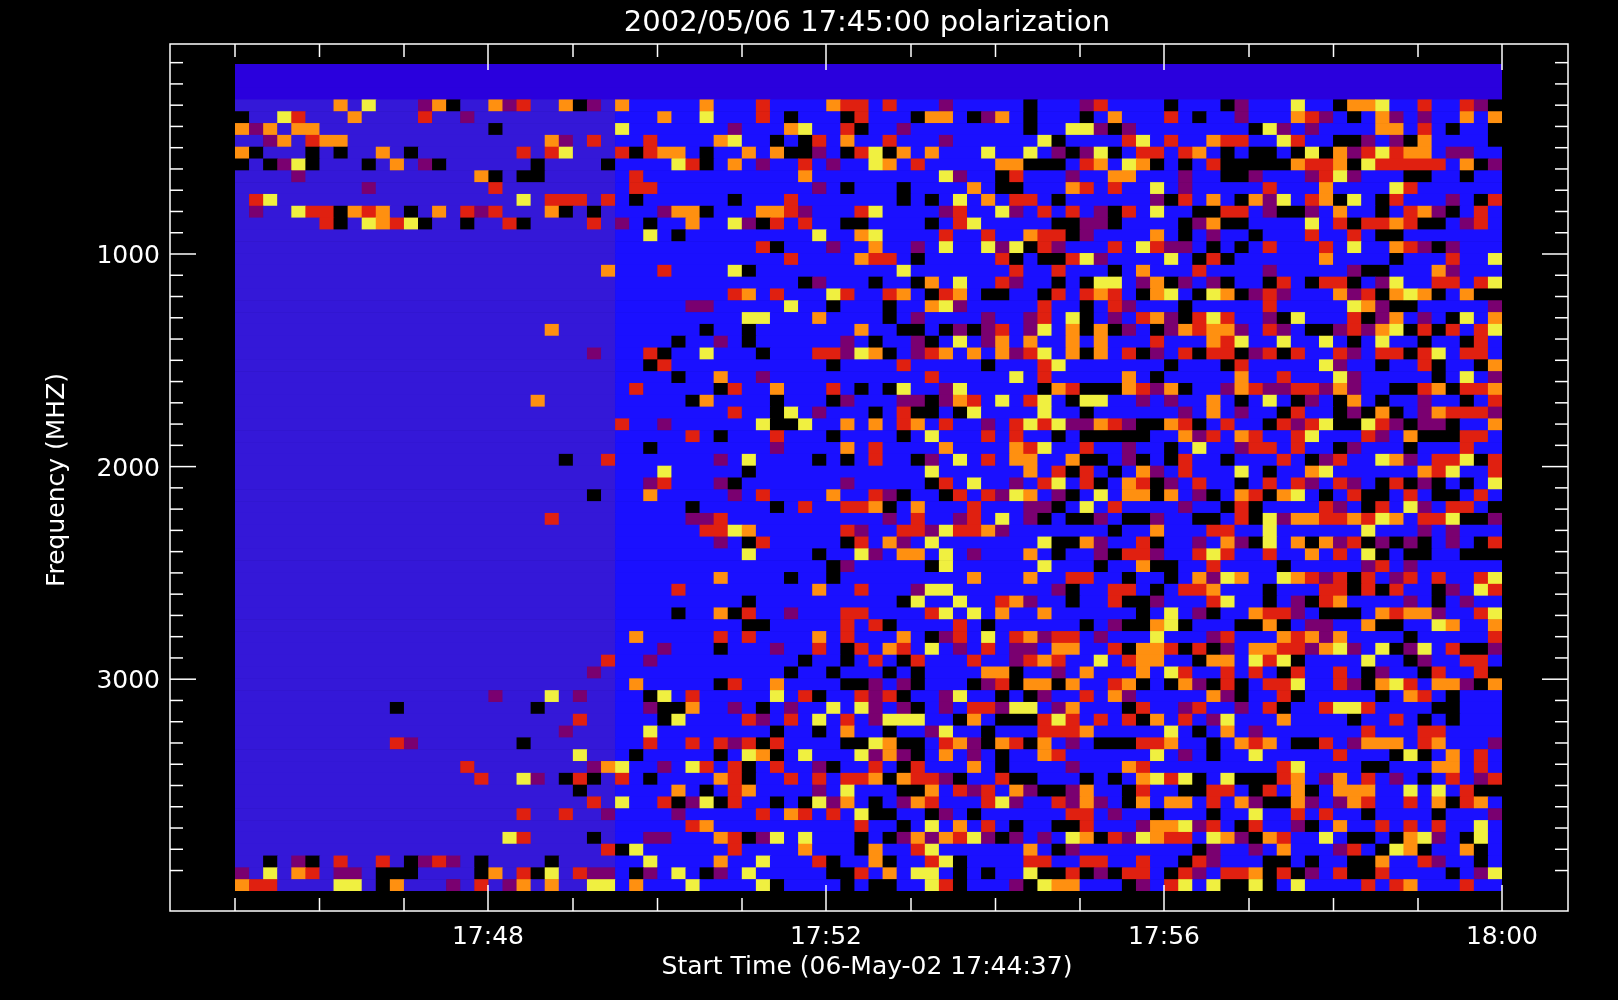 The height and width of the screenshot is (1000, 1618). Describe the element at coordinates (488, 935) in the screenshot. I see `x-tick-label: 17:48` at that location.